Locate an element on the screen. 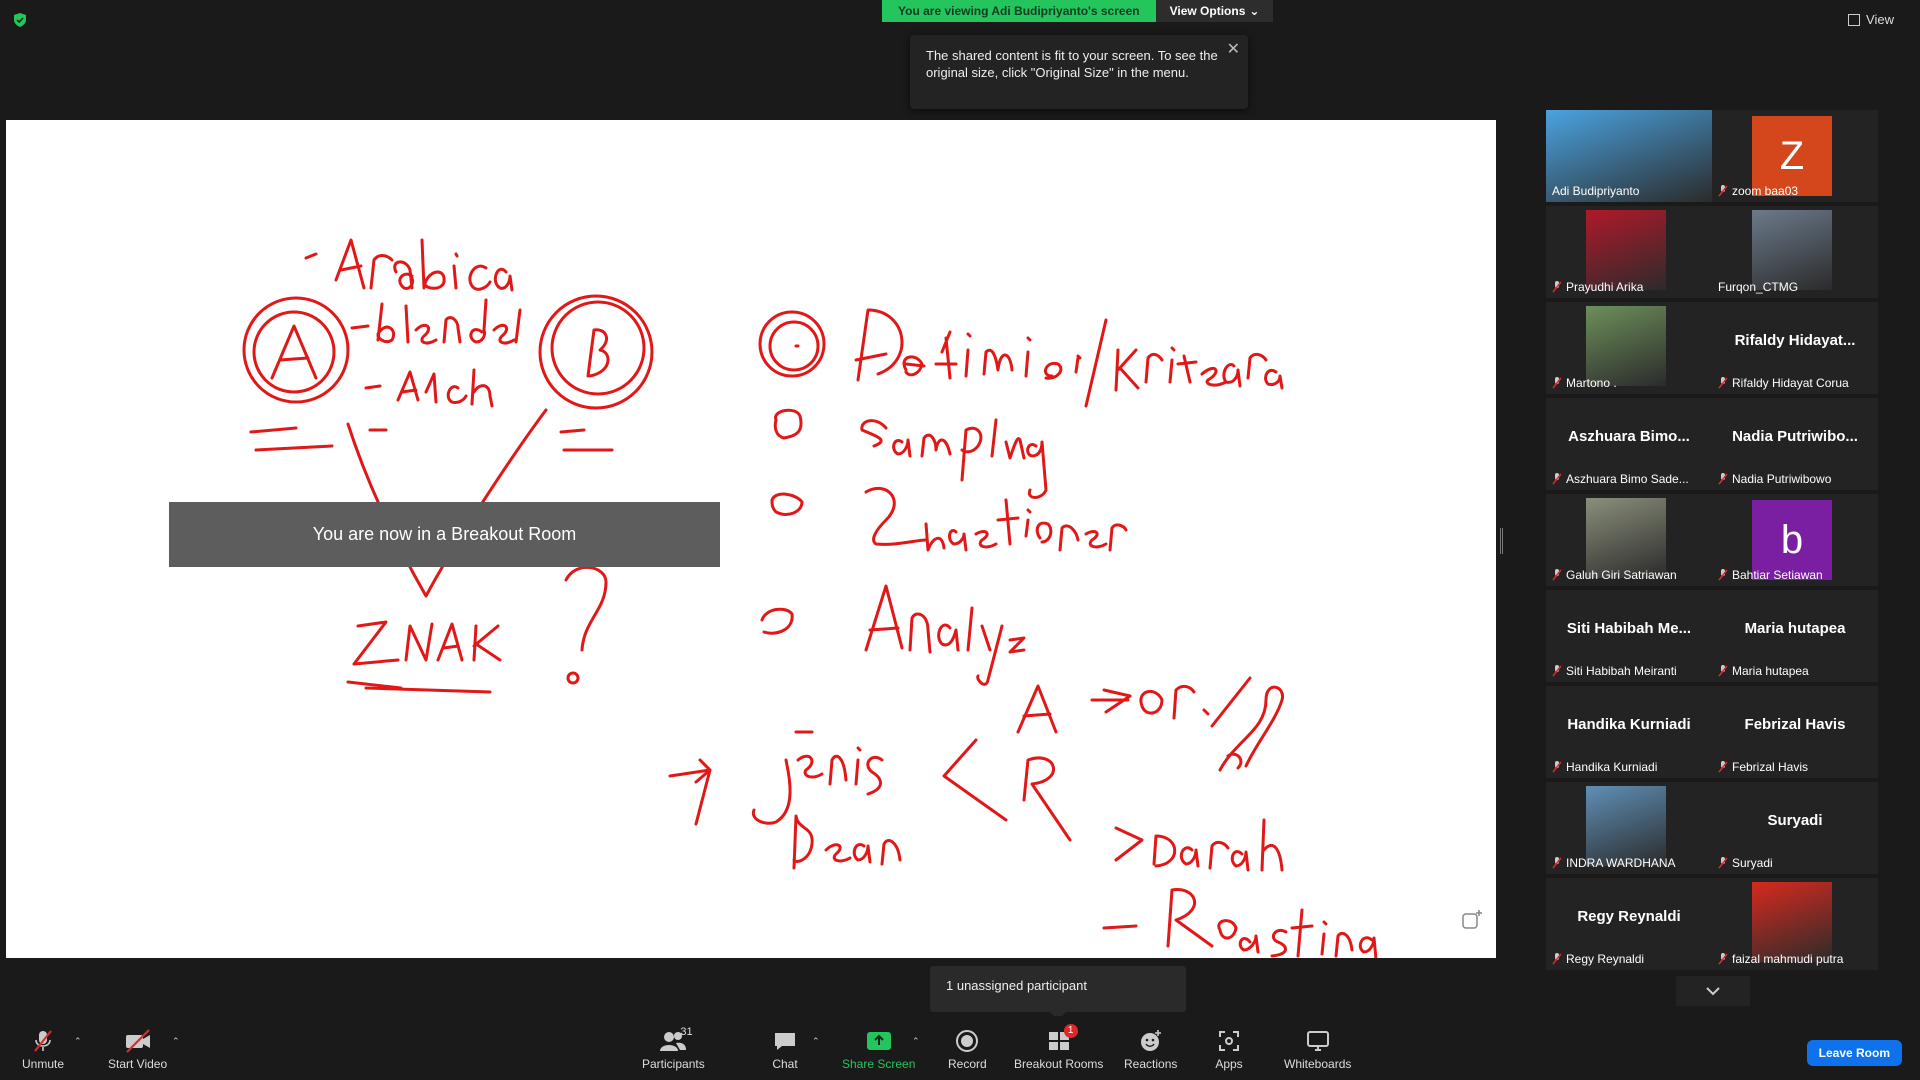 The image size is (1920, 1080). participant-caption: zoom baa03 is located at coordinates (1758, 191).